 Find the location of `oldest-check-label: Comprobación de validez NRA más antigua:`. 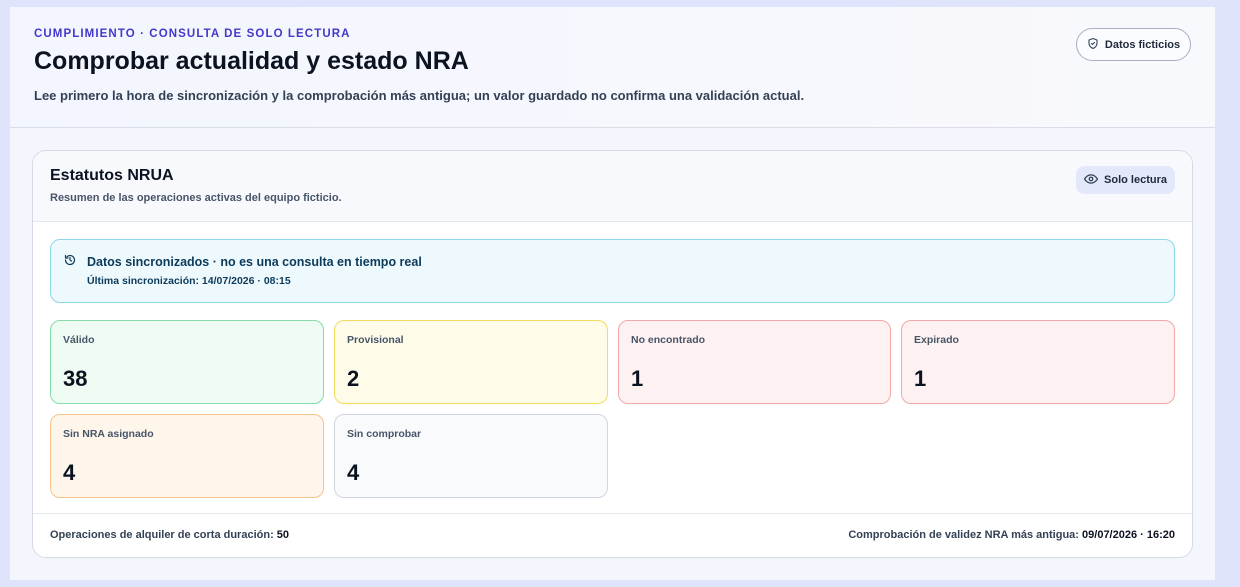

oldest-check-label: Comprobación de validez NRA más antigua: is located at coordinates (963, 535).